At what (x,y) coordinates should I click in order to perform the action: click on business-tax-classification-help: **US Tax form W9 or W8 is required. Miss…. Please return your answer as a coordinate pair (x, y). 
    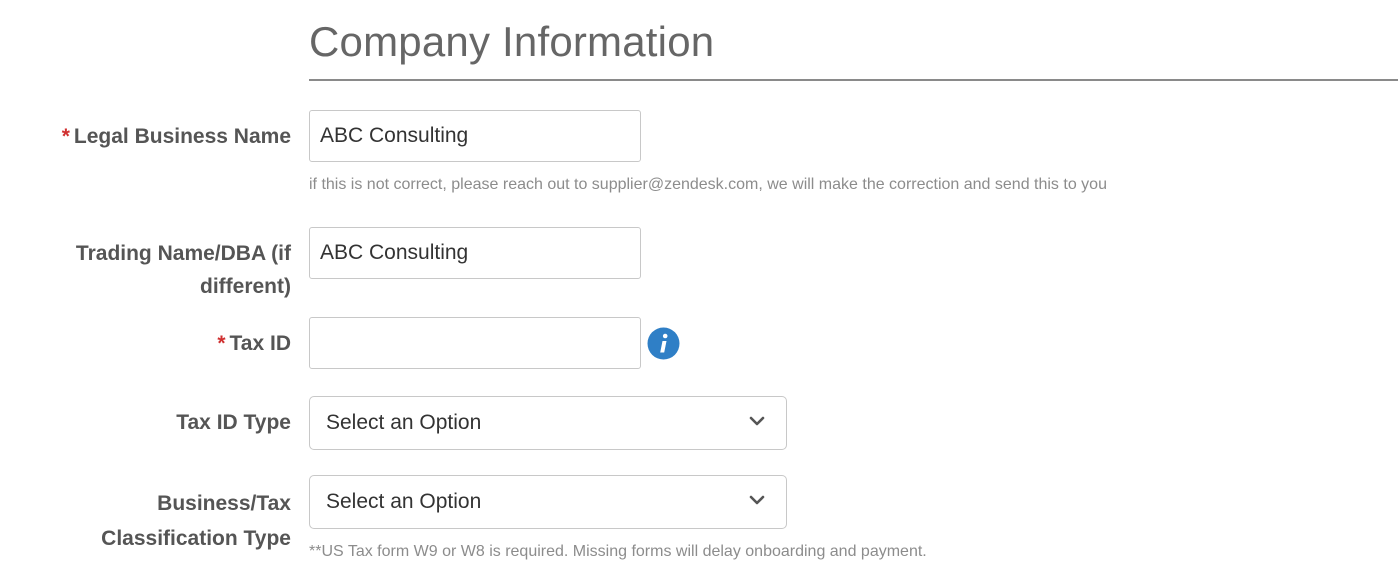
    Looking at the image, I should click on (618, 551).